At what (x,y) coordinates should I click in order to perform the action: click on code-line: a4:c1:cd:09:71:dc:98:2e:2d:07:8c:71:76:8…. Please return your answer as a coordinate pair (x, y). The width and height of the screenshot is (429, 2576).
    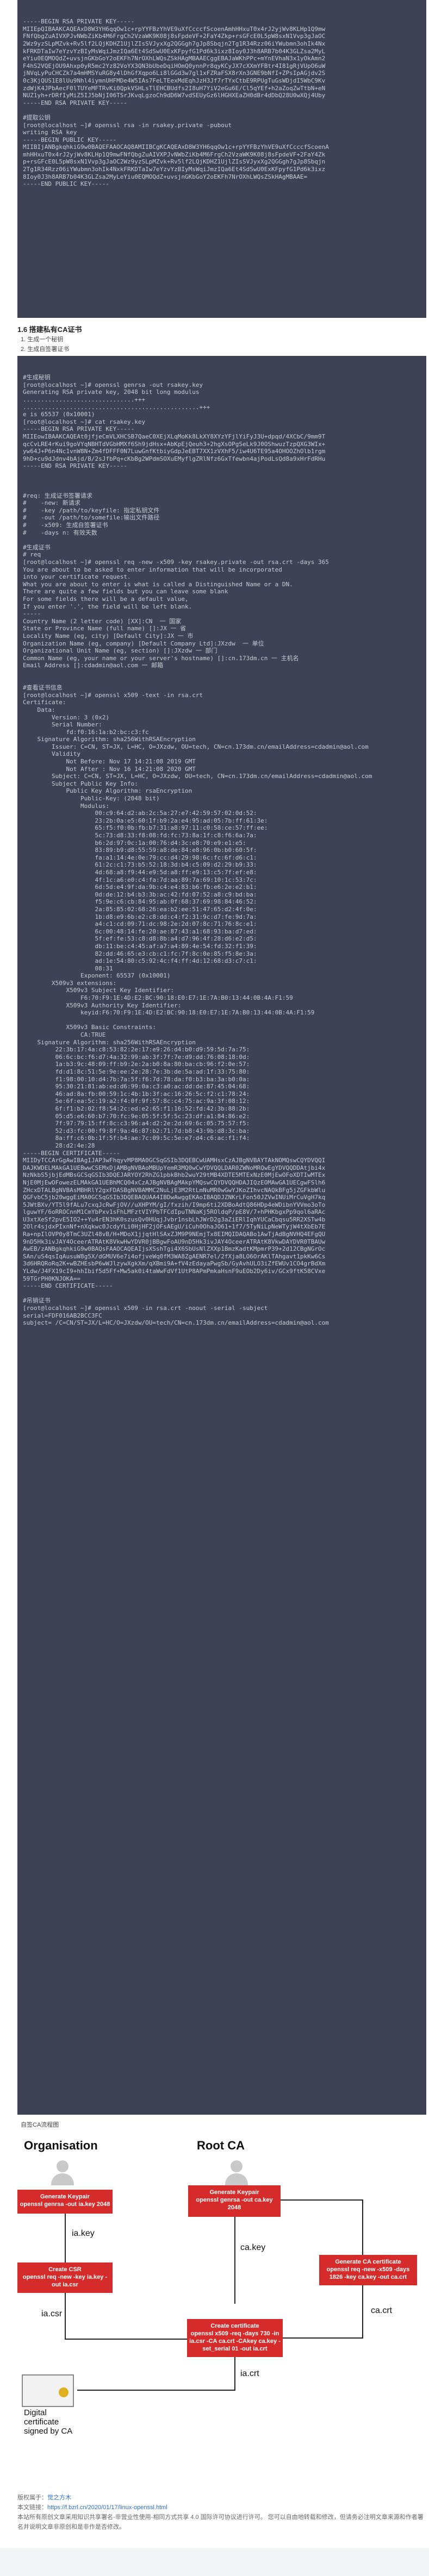
    Looking at the image, I should click on (140, 924).